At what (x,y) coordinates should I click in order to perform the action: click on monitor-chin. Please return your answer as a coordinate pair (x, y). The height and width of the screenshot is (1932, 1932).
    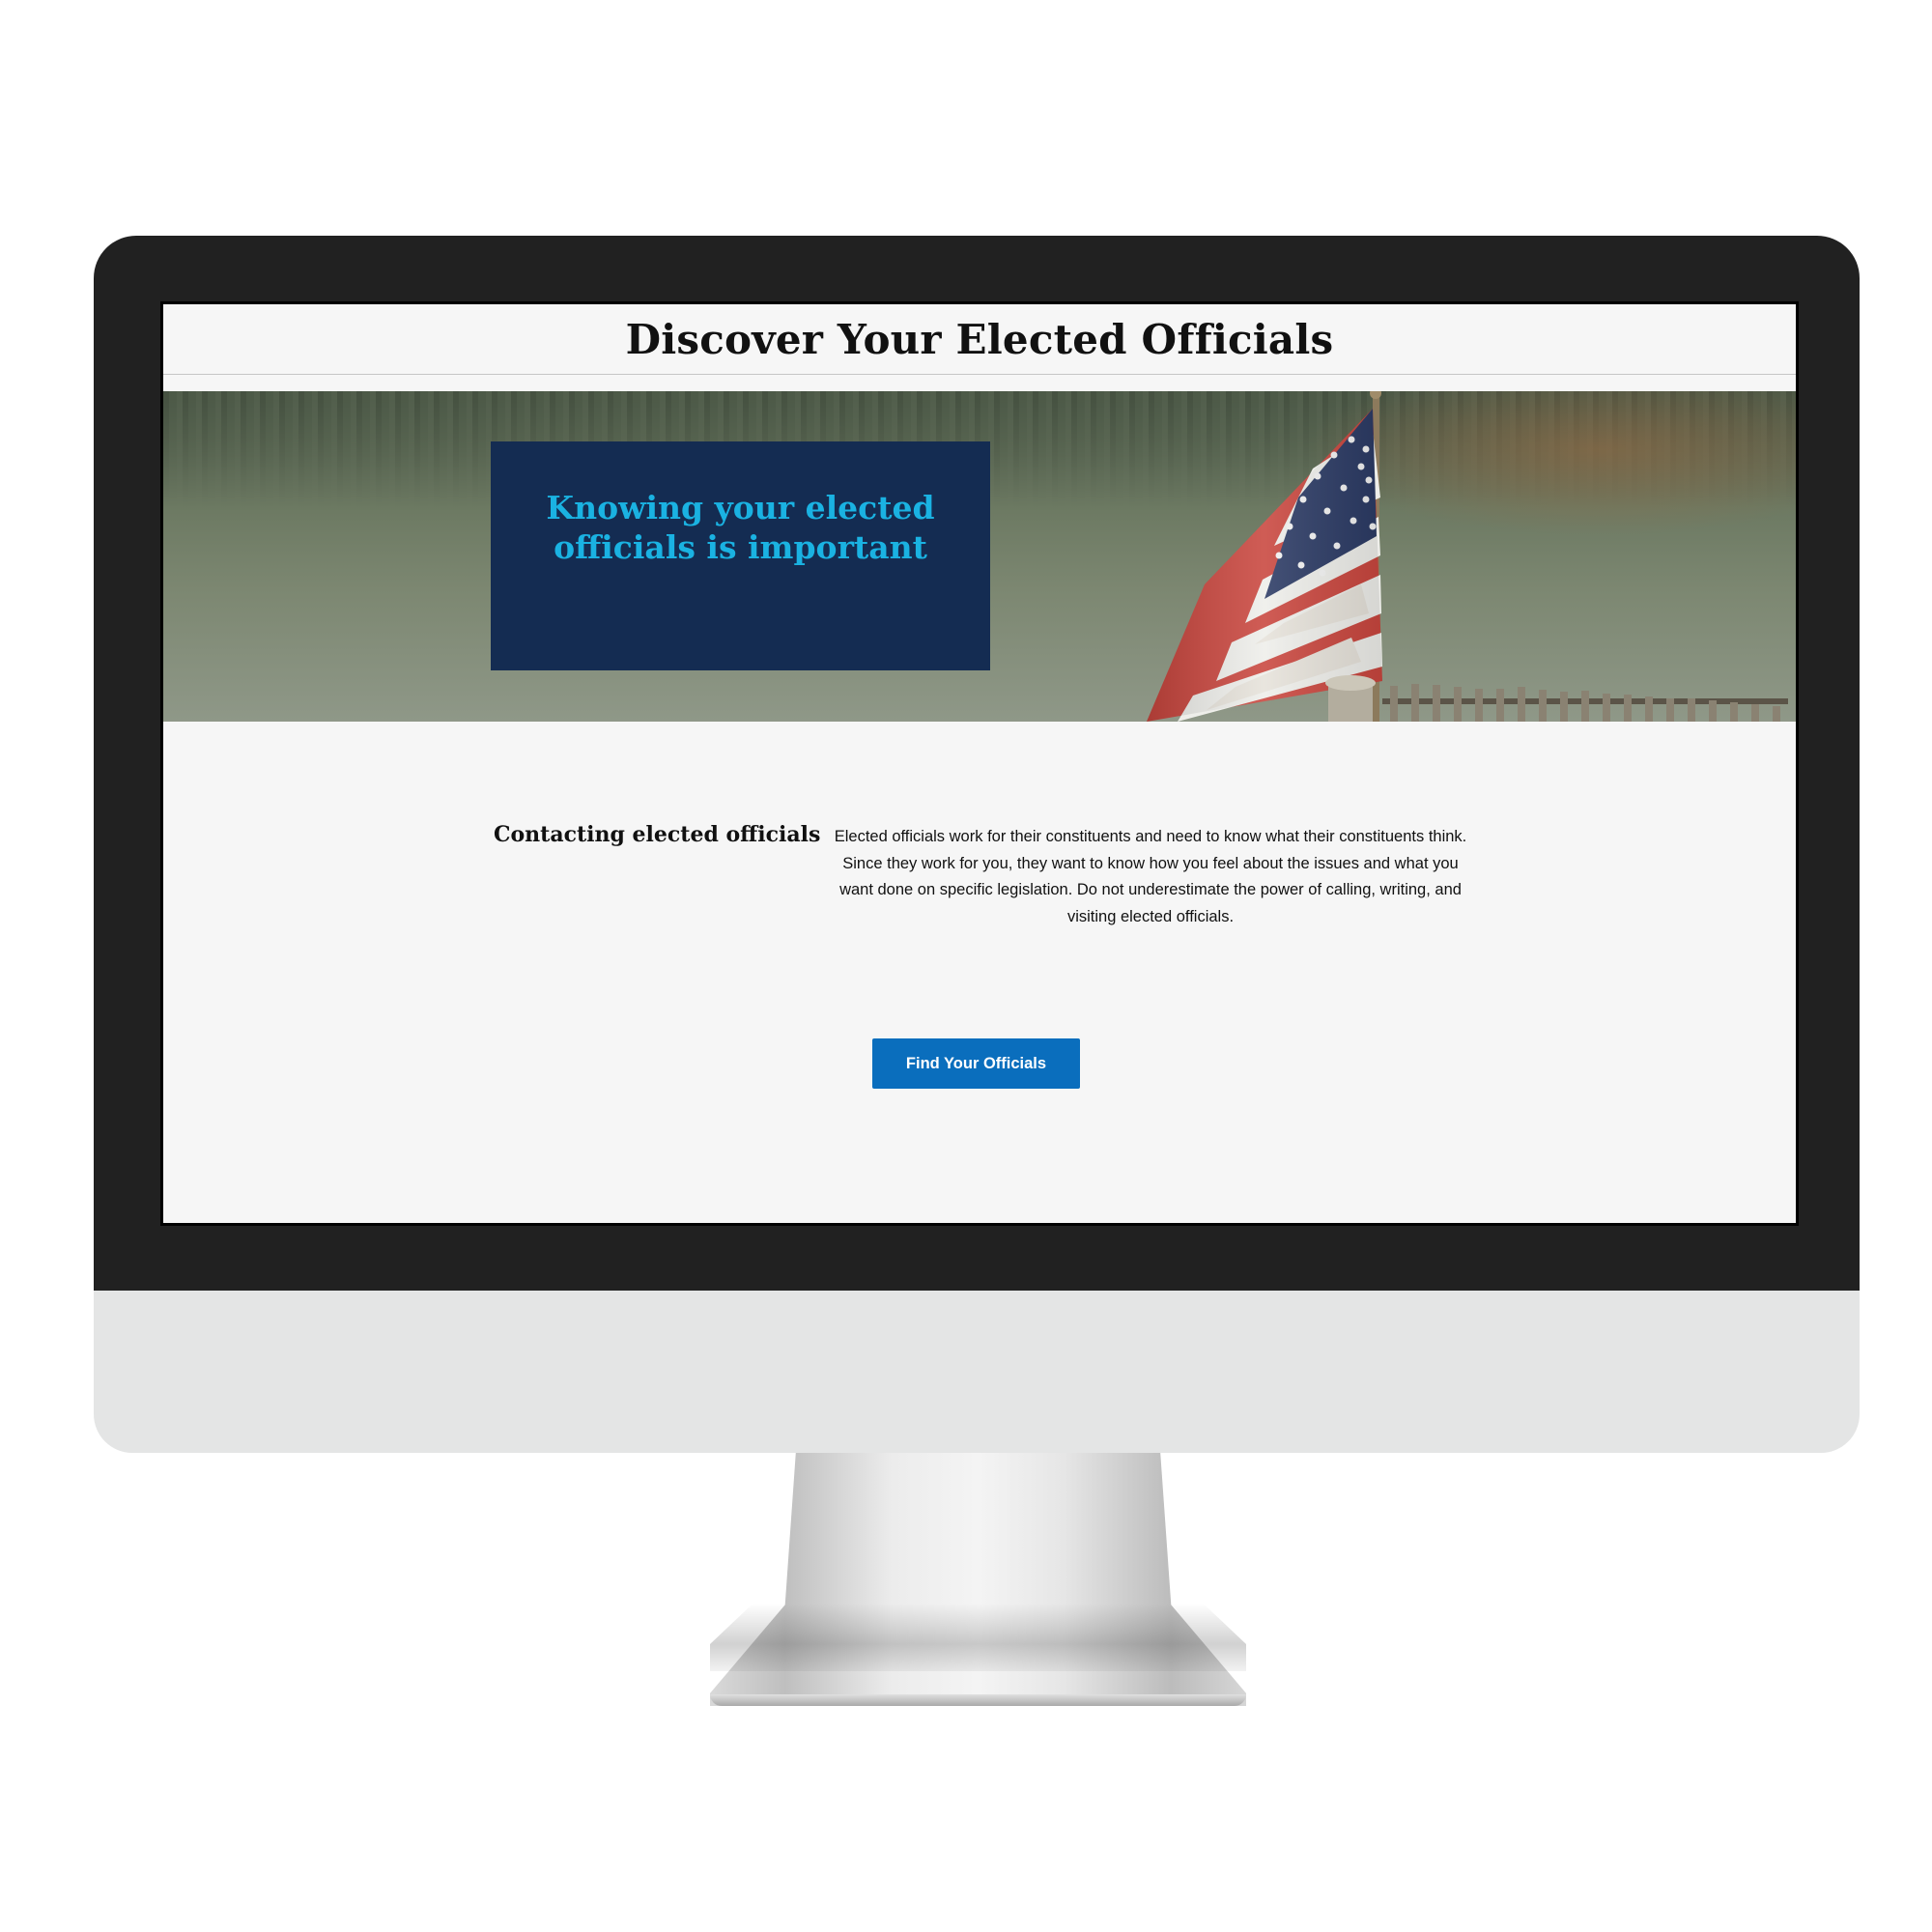
    Looking at the image, I should click on (977, 1372).